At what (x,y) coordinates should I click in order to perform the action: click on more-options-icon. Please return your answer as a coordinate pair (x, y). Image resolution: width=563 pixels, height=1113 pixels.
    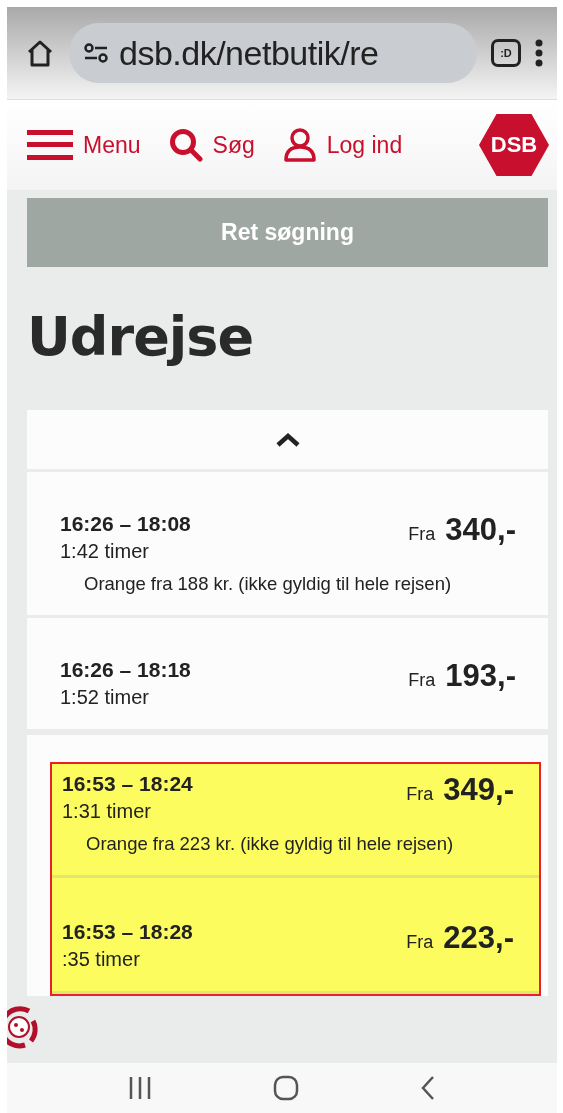
    Looking at the image, I should click on (539, 53).